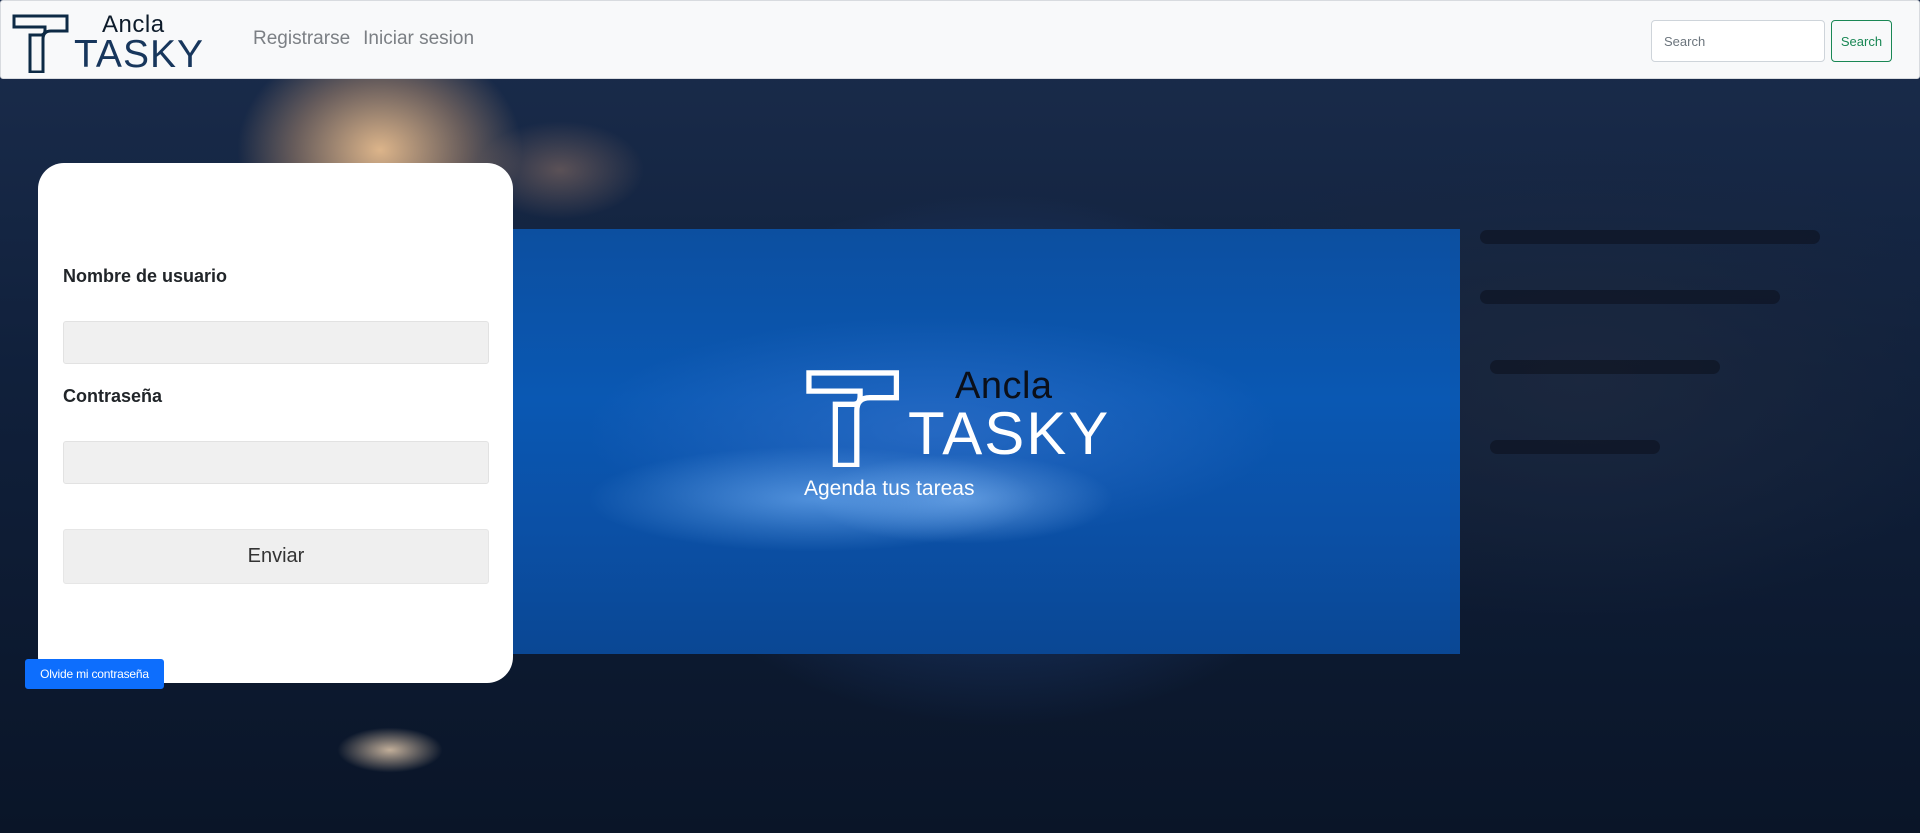  What do you see at coordinates (889, 488) in the screenshot?
I see `hero-tagline: Agenda tus tareas` at bounding box center [889, 488].